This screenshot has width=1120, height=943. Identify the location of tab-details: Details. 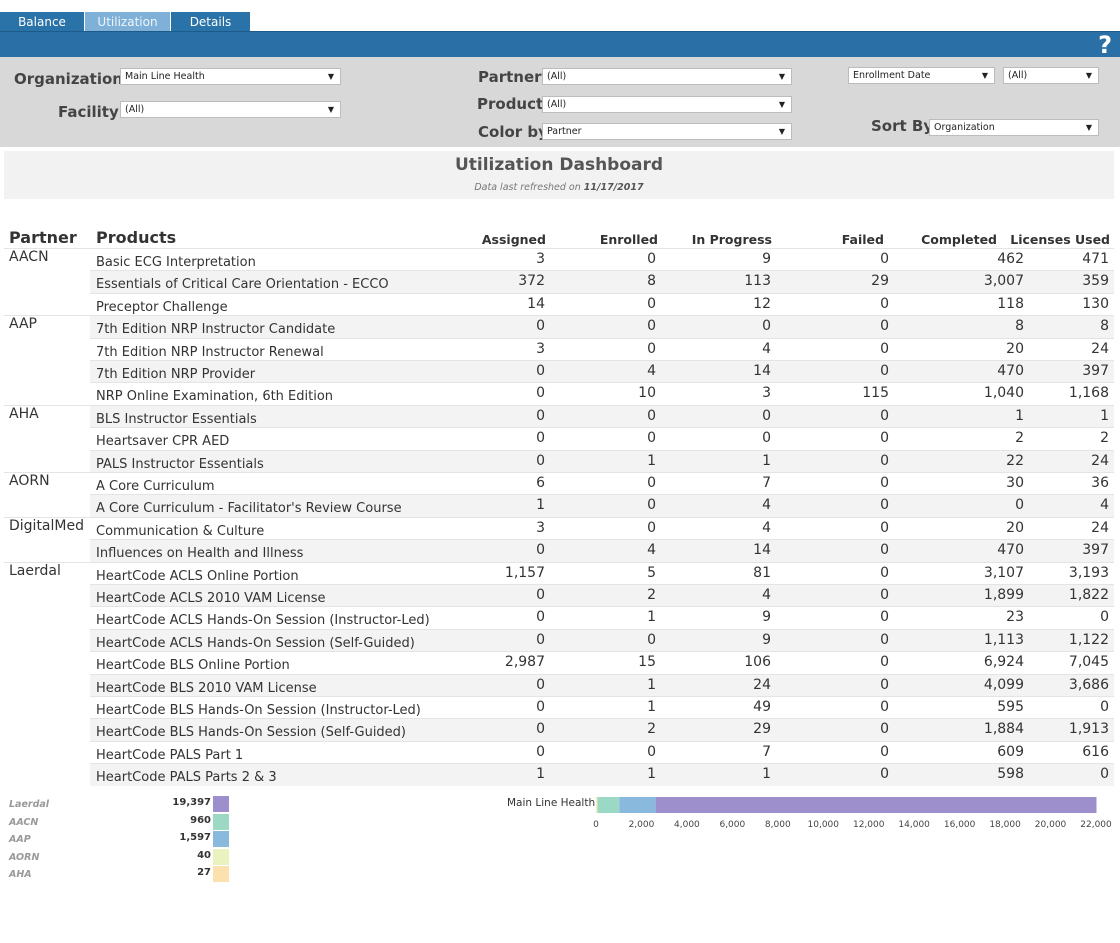
(211, 22).